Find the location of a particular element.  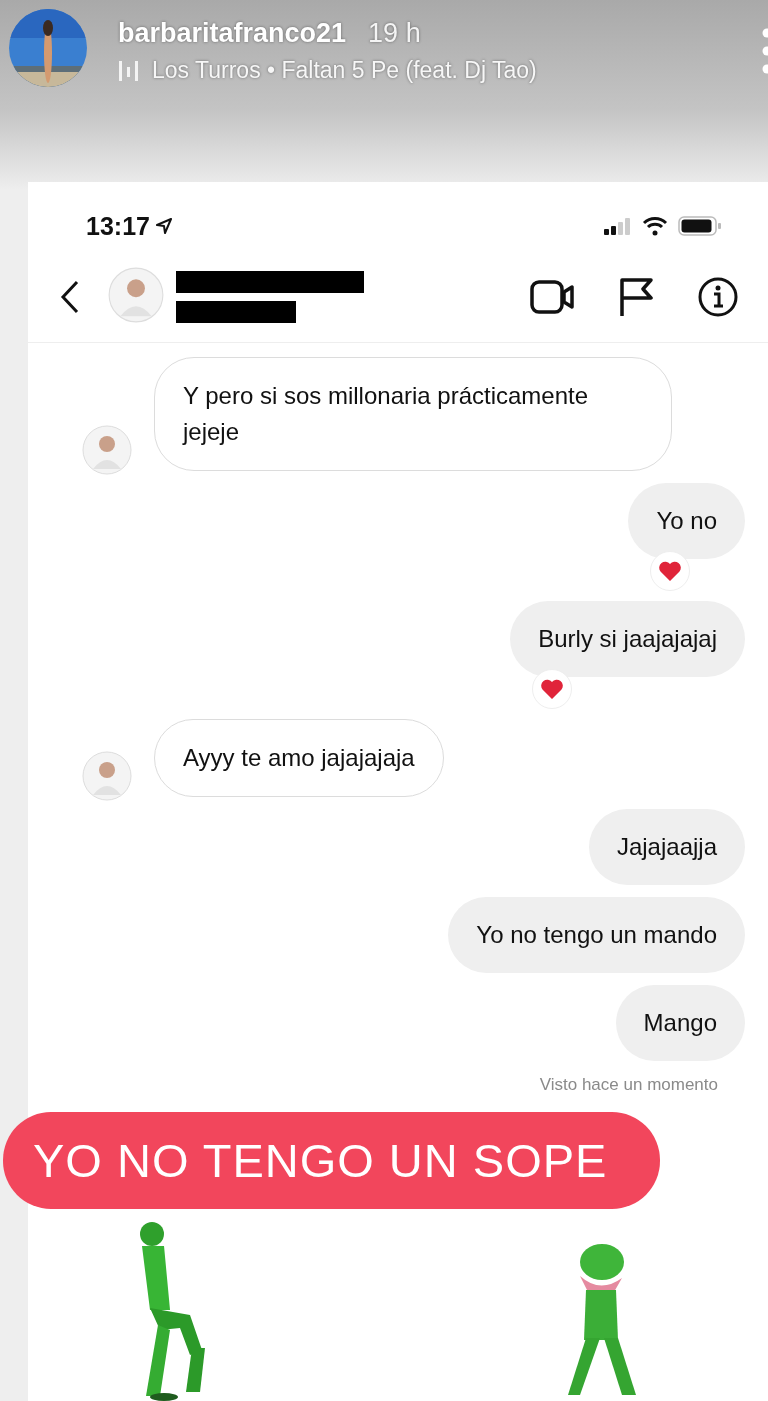

back-icon is located at coordinates (70, 297).